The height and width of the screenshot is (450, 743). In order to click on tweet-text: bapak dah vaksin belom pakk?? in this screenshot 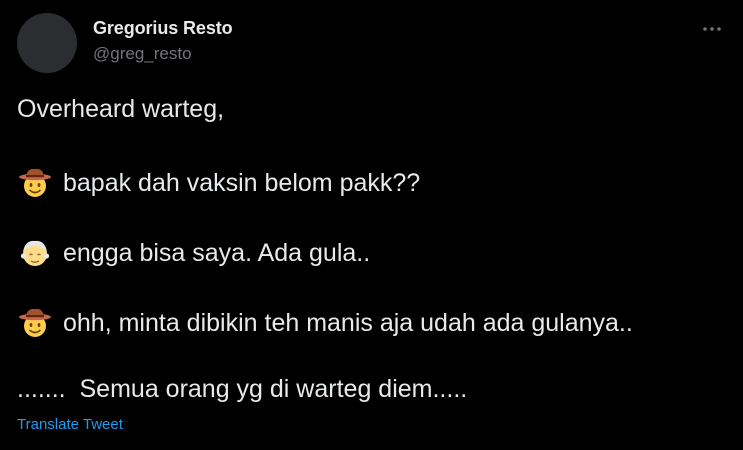, I will do `click(242, 182)`.